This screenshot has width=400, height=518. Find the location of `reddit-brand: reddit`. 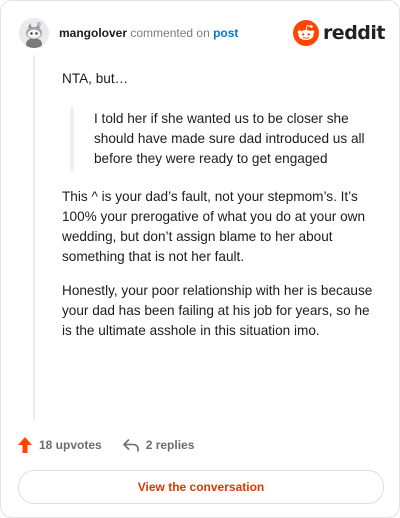

reddit-brand: reddit is located at coordinates (339, 33).